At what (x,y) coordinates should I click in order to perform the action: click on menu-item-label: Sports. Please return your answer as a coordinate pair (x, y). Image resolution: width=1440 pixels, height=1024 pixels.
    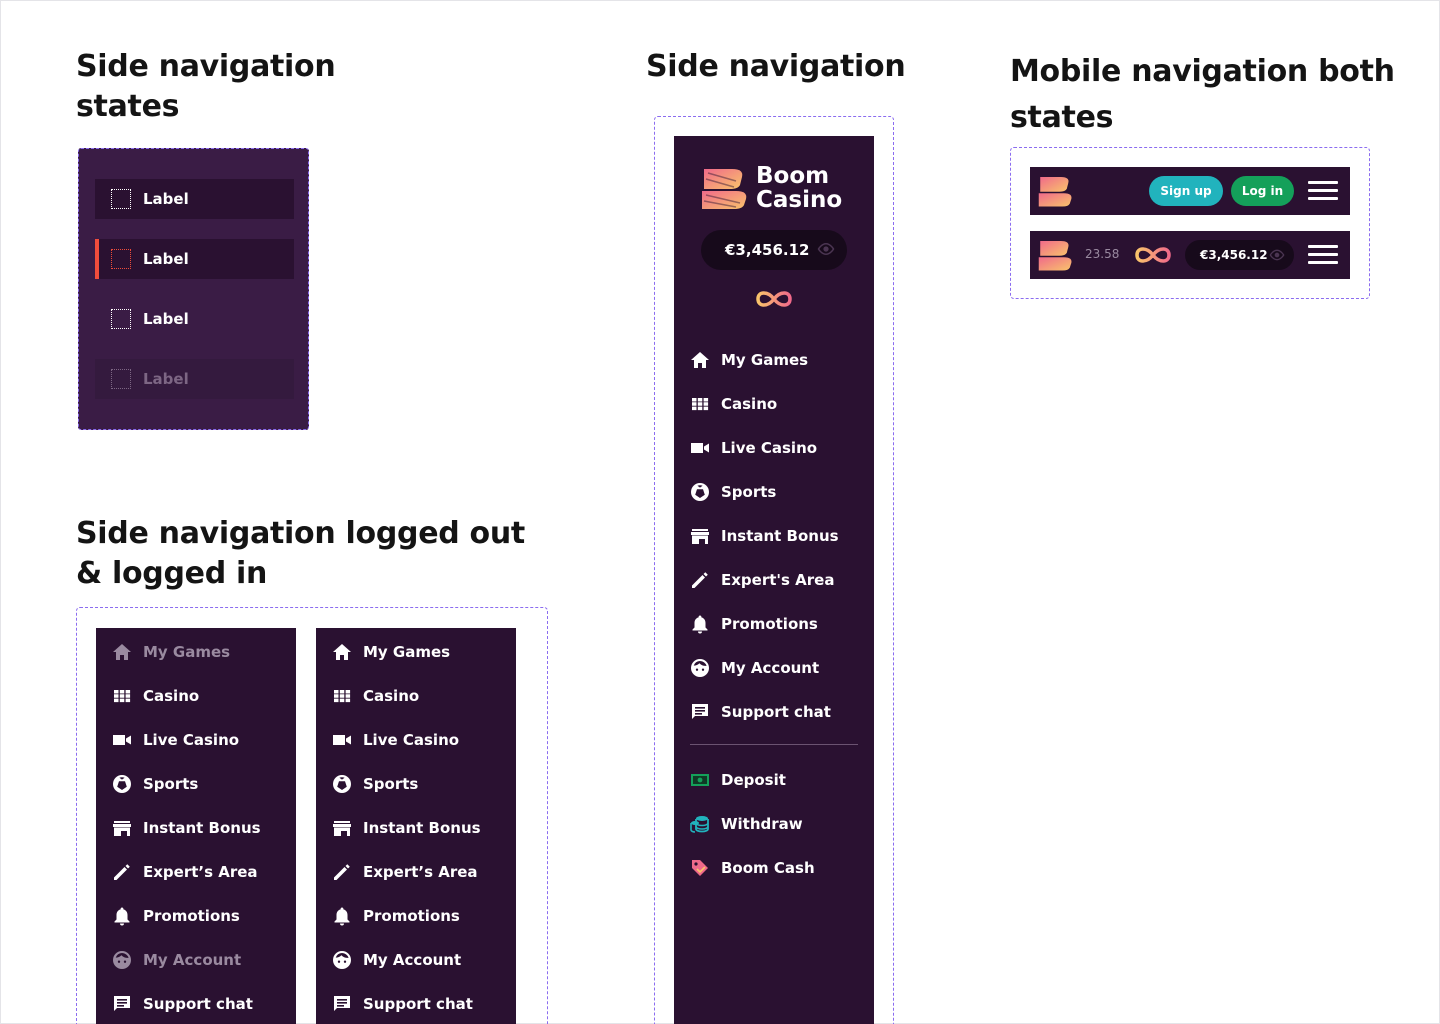
    Looking at the image, I should click on (171, 784).